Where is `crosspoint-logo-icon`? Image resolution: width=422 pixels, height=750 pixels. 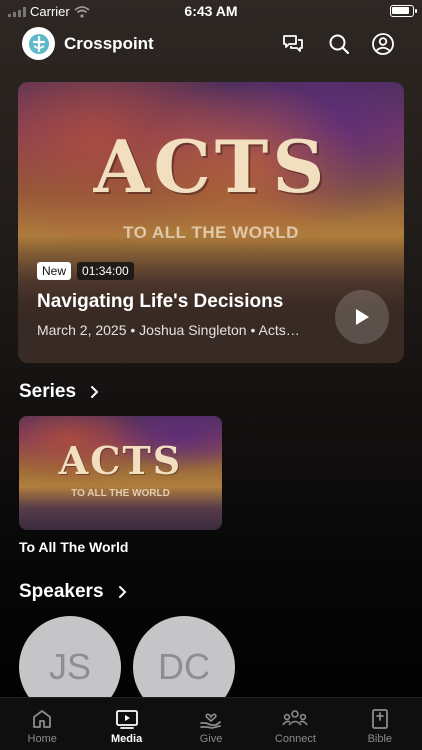 crosspoint-logo-icon is located at coordinates (38, 43).